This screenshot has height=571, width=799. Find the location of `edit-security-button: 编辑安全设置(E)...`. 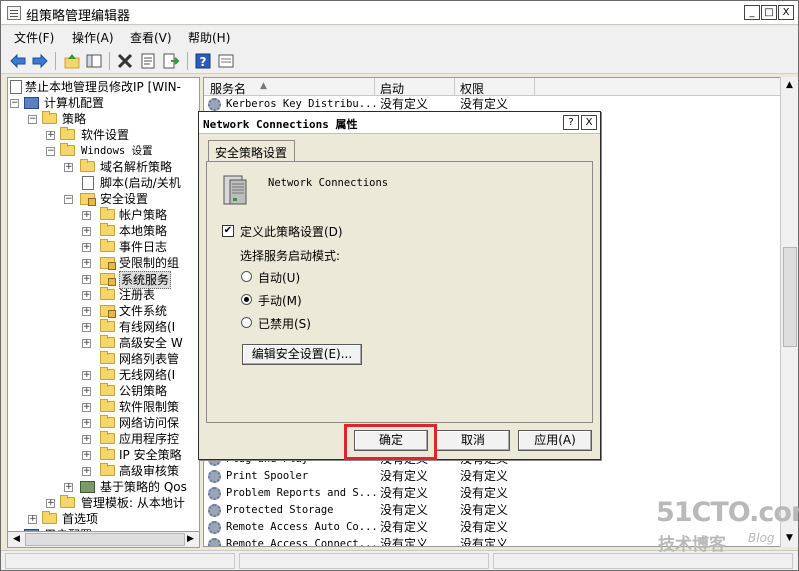

edit-security-button: 编辑安全设置(E)... is located at coordinates (302, 354).